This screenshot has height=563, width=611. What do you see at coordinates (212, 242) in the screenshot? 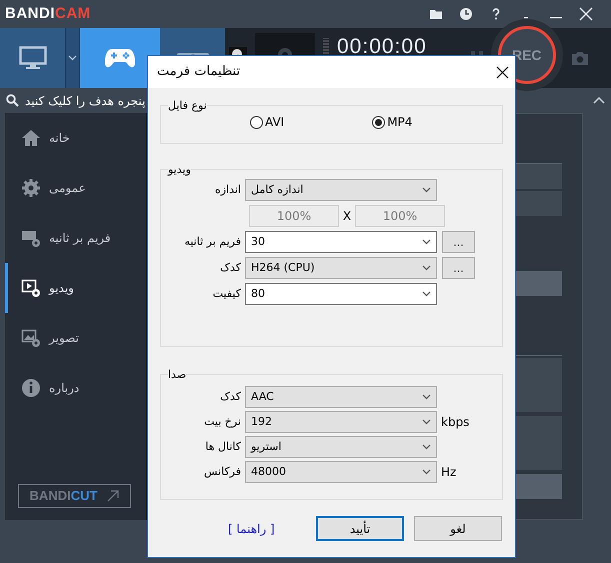
I see `field-label: فریم بر ثانیه` at bounding box center [212, 242].